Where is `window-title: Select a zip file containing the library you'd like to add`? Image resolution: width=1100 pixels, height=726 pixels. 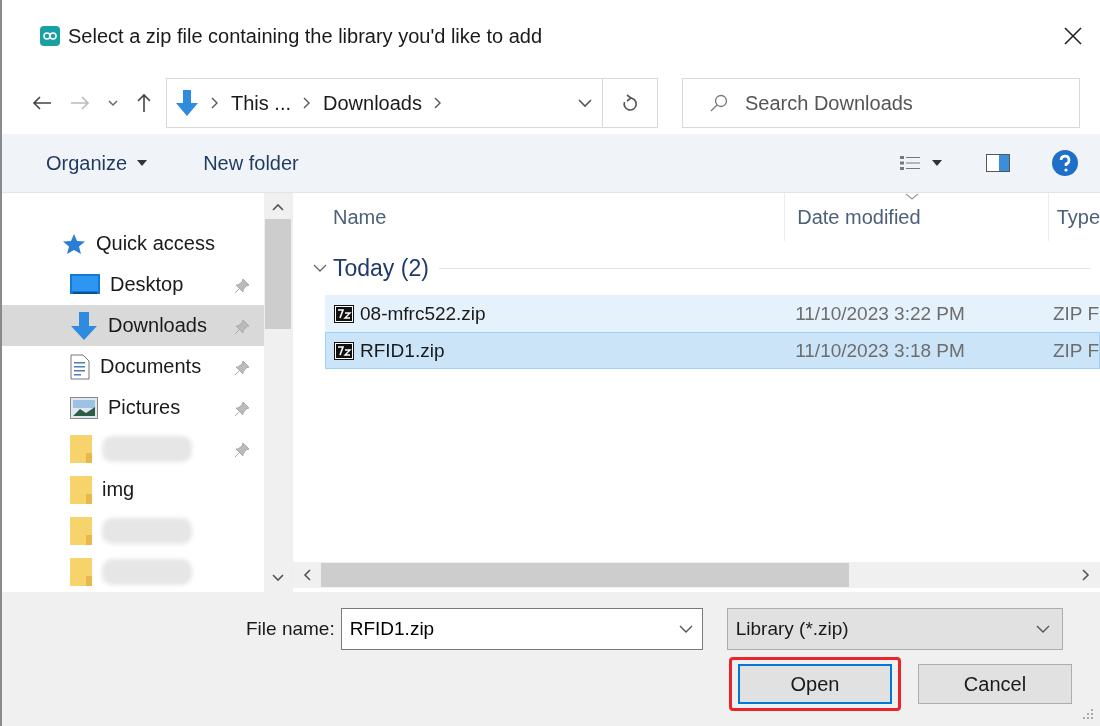 window-title: Select a zip file containing the library you'd like to add is located at coordinates (306, 36).